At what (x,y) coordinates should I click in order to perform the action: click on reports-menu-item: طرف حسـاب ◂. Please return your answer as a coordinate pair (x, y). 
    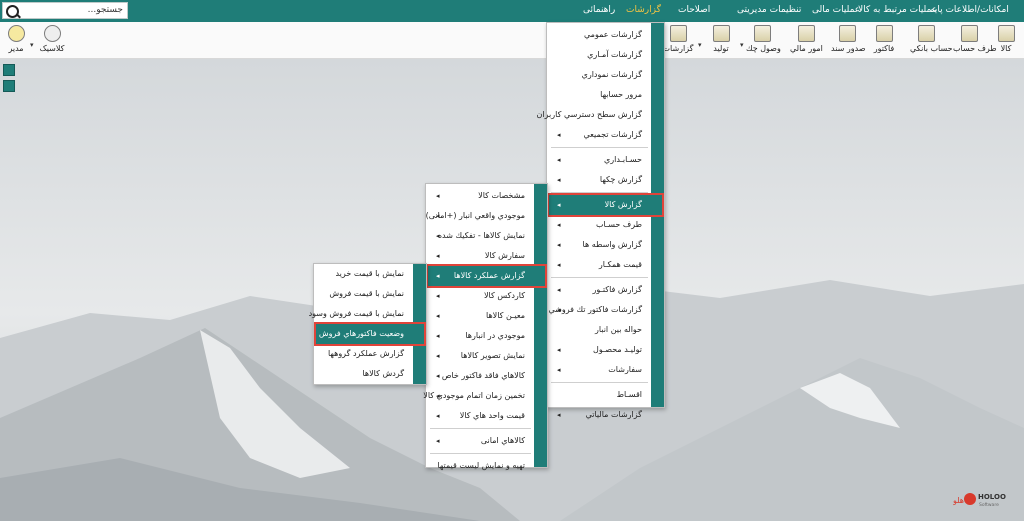
    Looking at the image, I should click on (605, 225).